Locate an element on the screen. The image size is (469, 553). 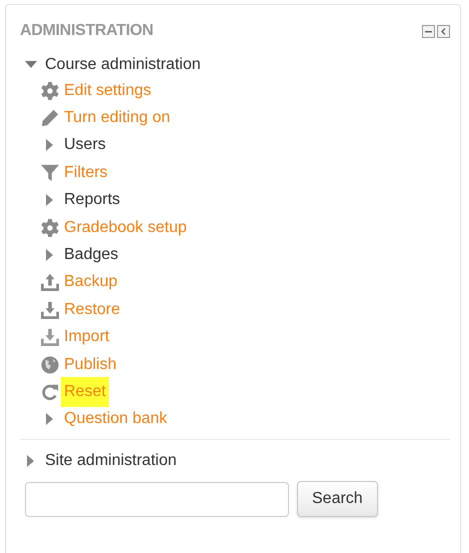
menu-link: Turn editing on is located at coordinates (117, 118).